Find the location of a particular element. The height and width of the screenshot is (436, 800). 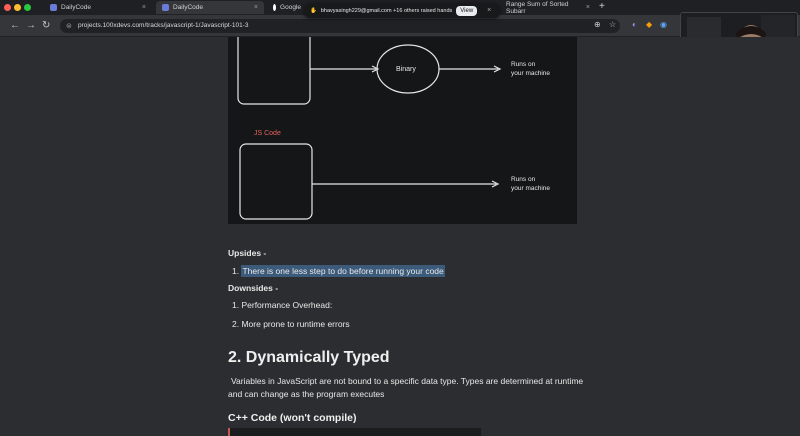

reload-icon: ↻ is located at coordinates (46, 25).